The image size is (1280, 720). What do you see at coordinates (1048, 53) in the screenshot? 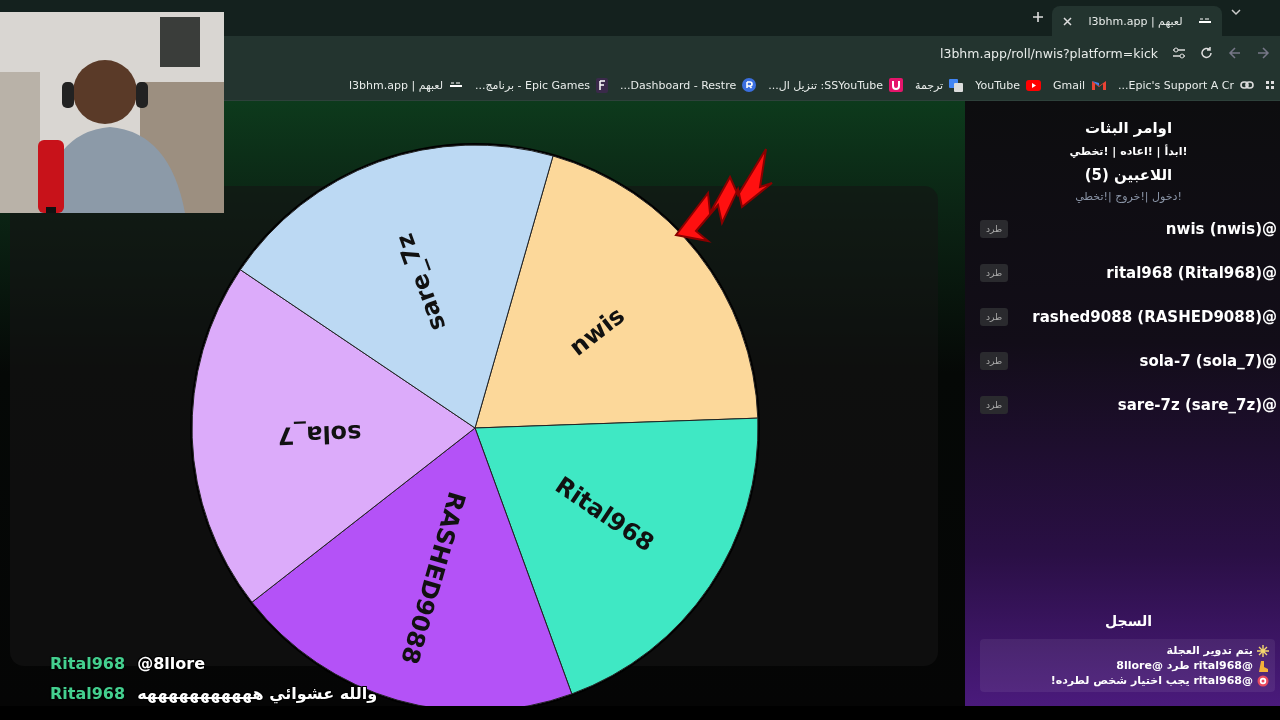
I see `address-bar-url: l3bhm.app/roll/nwis?platform=kick` at bounding box center [1048, 53].